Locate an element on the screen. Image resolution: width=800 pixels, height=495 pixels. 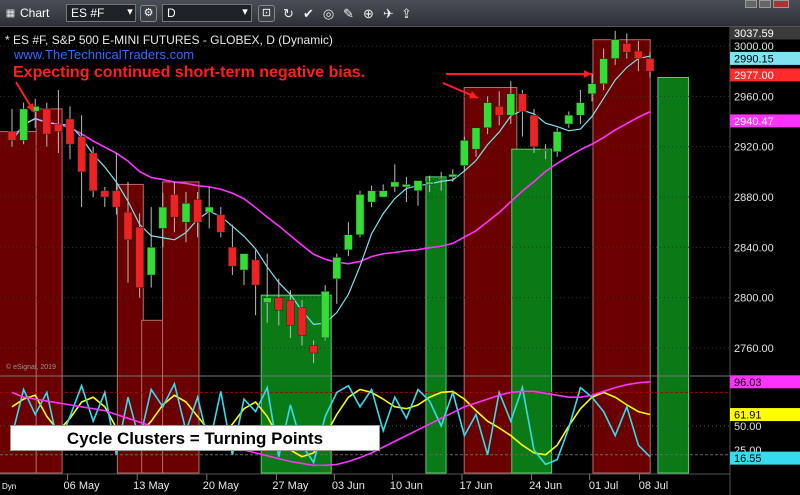
osc-tick-label: 50.00 is located at coordinates (748, 427).